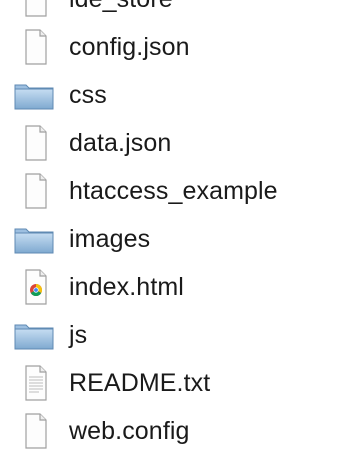 This screenshot has height=455, width=358. I want to click on file-name: config.json, so click(129, 46).